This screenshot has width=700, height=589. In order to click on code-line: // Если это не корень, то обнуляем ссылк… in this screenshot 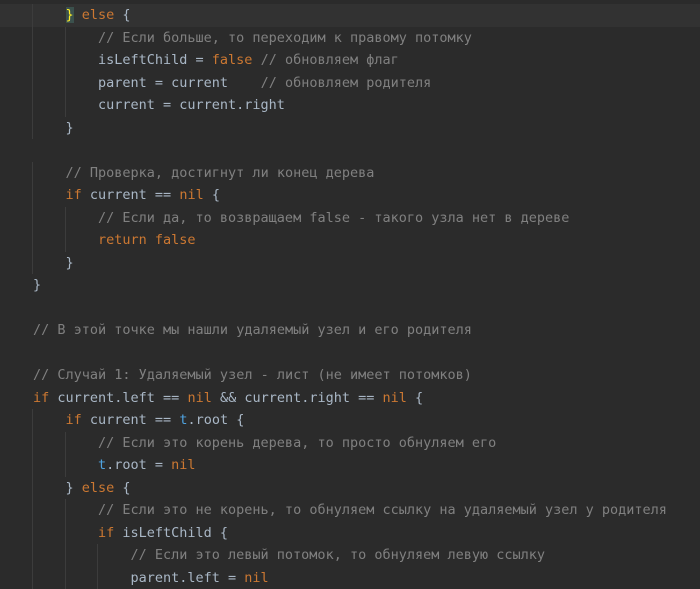, I will do `click(350, 510)`.